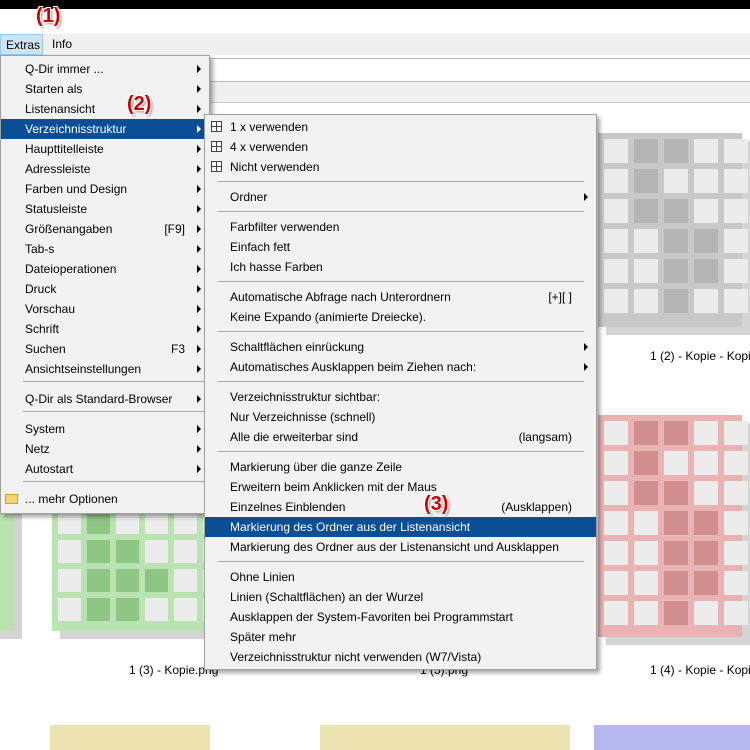 The image size is (750, 750). Describe the element at coordinates (76, 129) in the screenshot. I see `menu-item-label: Verzeichnisstruktur` at that location.